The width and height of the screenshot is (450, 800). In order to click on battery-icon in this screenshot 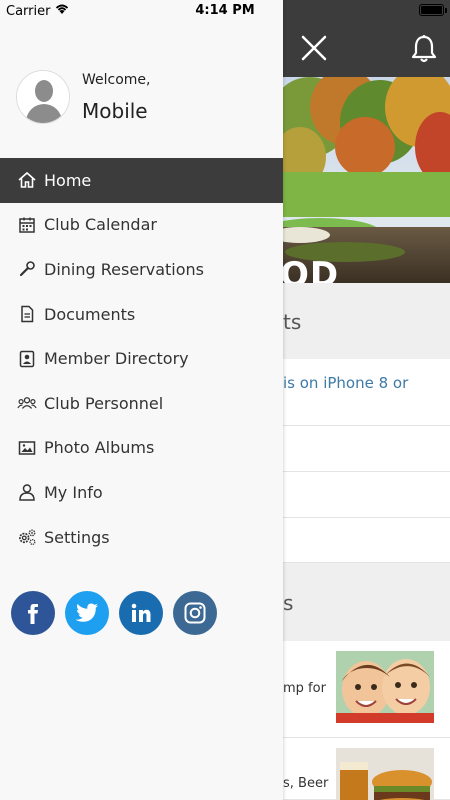, I will do `click(433, 10)`.